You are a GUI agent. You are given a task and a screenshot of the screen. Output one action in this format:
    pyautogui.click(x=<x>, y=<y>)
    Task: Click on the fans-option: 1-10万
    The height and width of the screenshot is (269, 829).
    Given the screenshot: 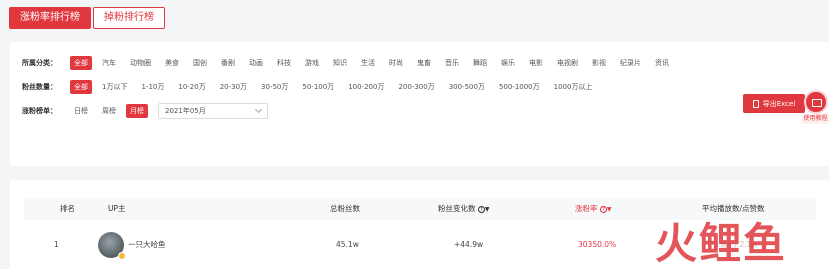 What is the action you would take?
    pyautogui.click(x=152, y=87)
    